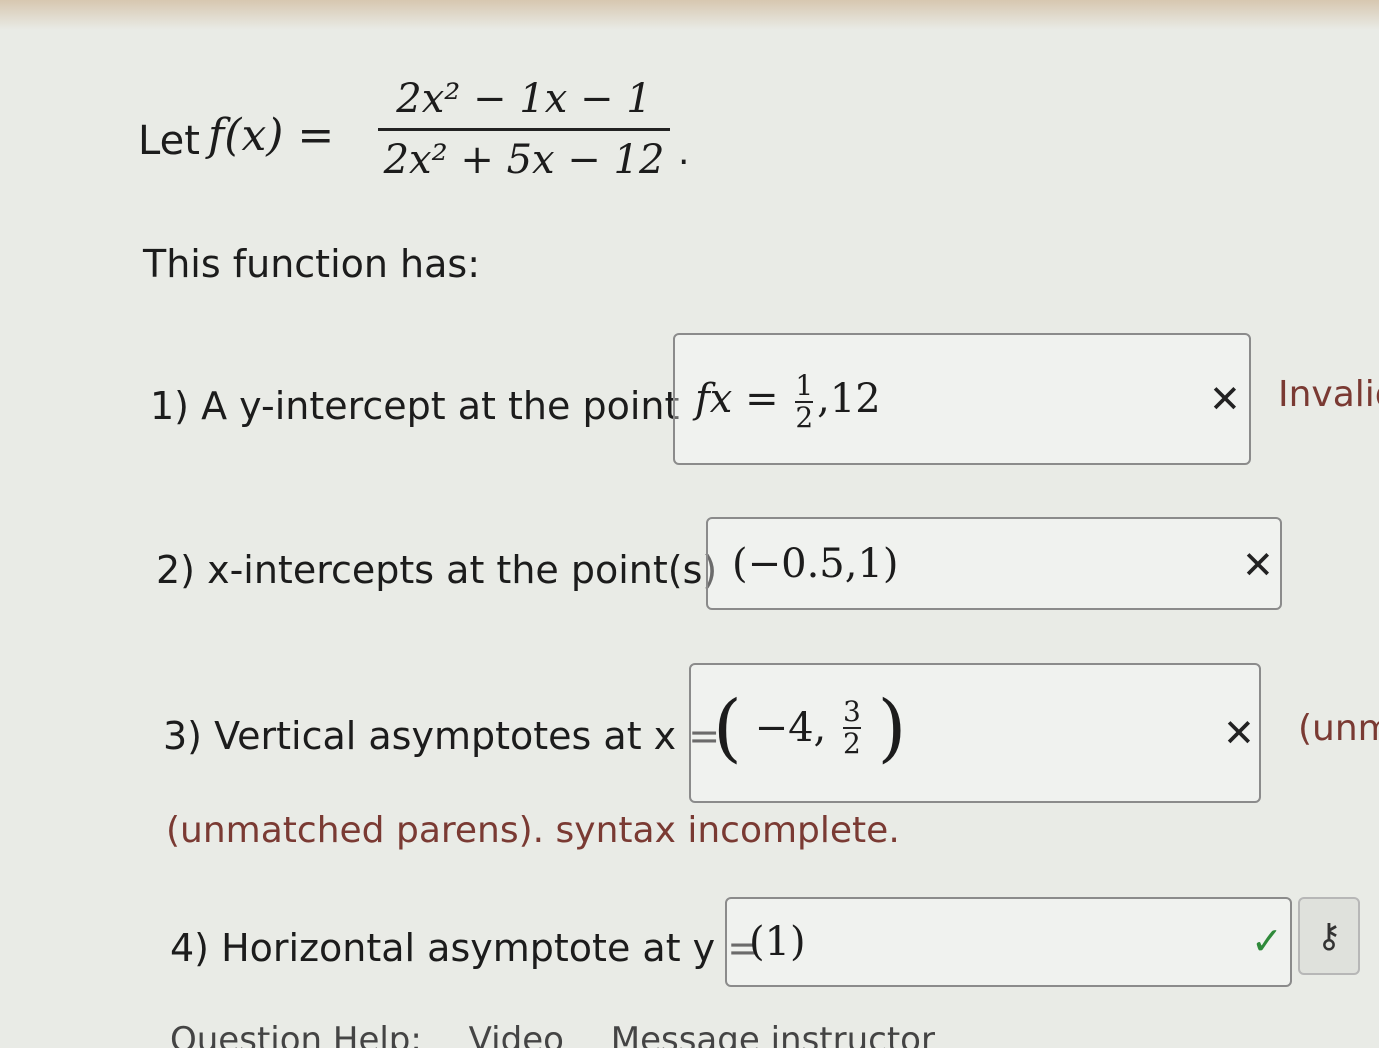  Describe the element at coordinates (773, 1034) in the screenshot. I see `message-instructor-link: Message instructor` at that location.